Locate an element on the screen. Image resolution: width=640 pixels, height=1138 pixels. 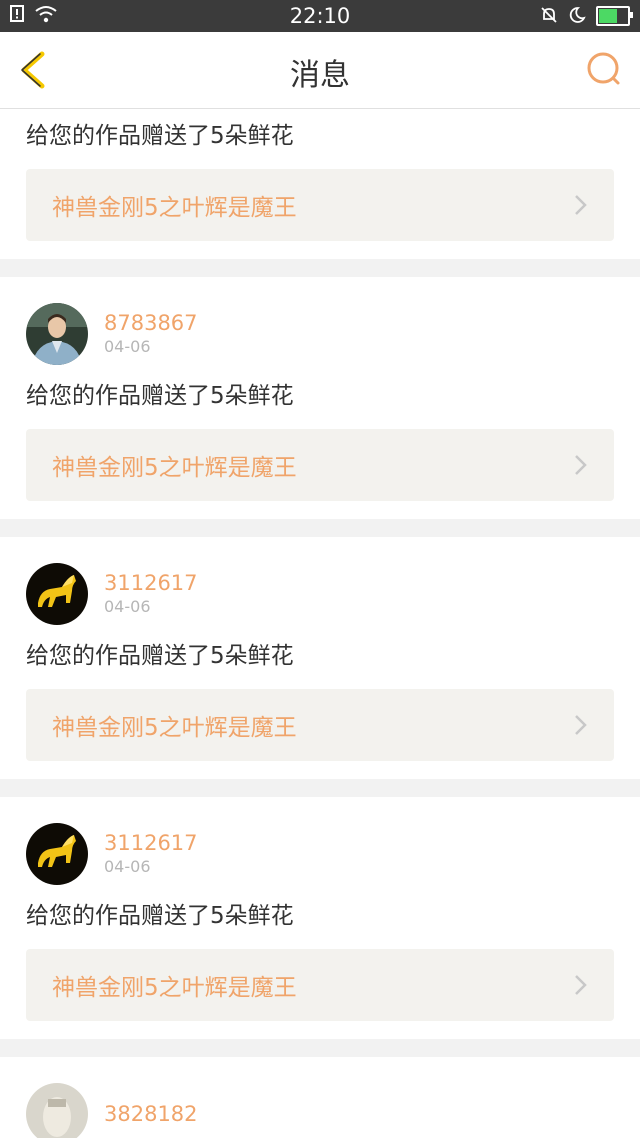
mute-icon is located at coordinates (549, 15).